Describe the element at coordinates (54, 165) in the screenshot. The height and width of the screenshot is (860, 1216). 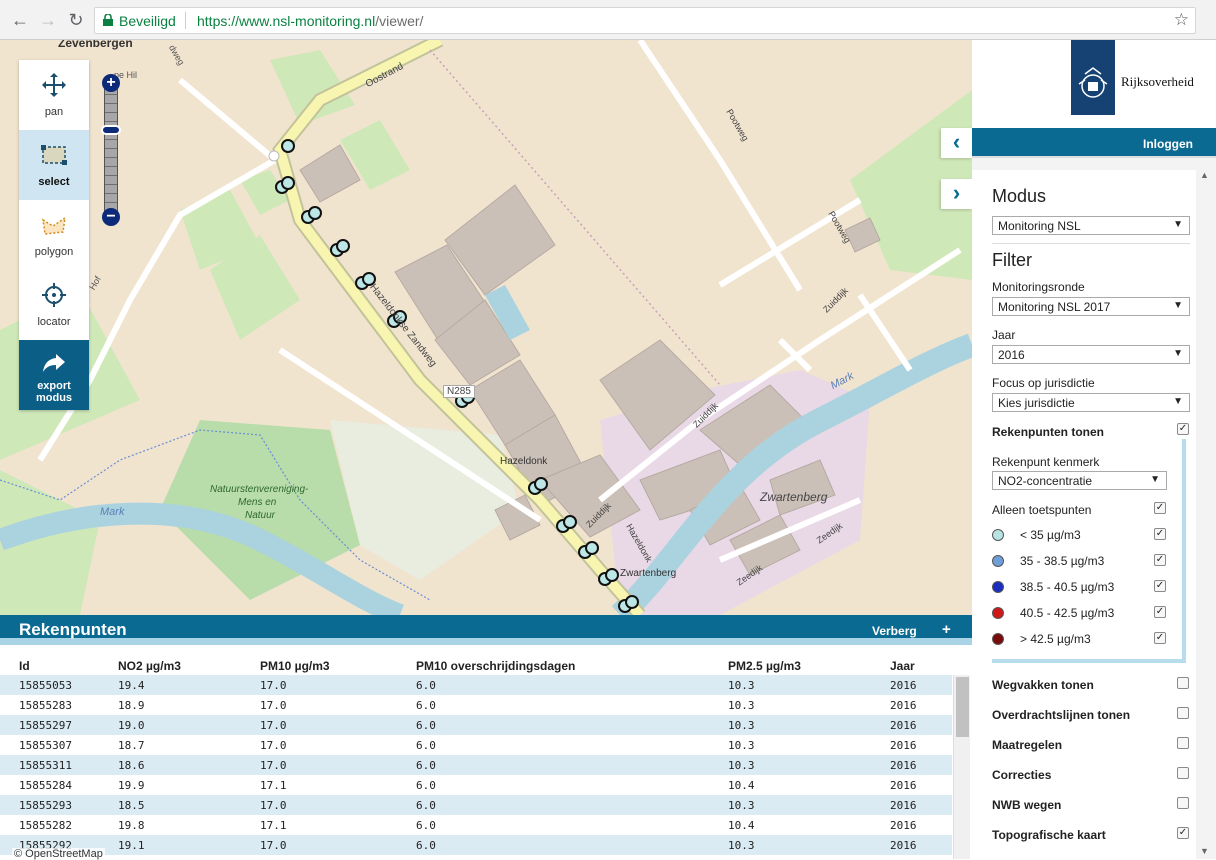
I see `select-tool-button: select` at that location.